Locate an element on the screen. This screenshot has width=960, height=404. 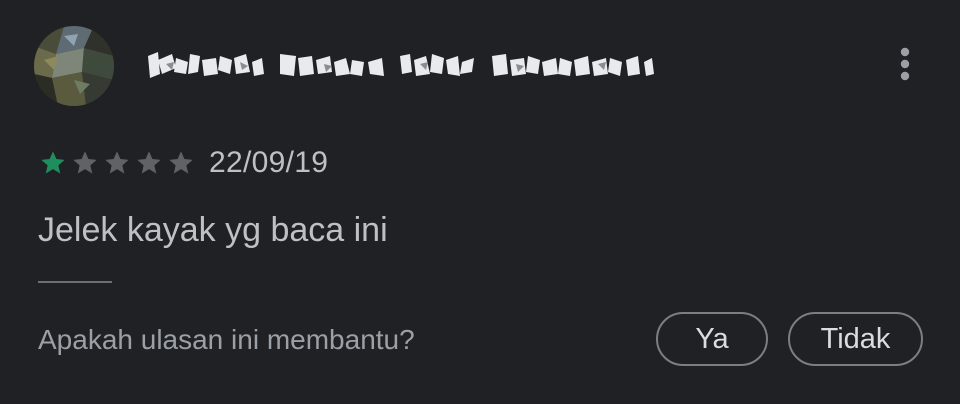
star-rating is located at coordinates (118, 163).